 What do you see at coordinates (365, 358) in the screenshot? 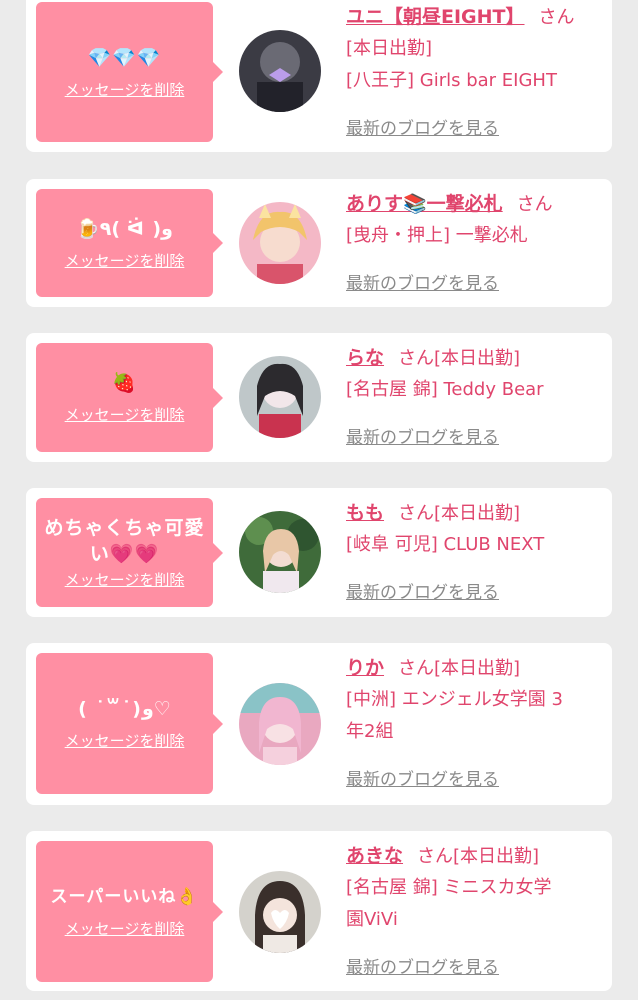
I see `cast-name-link: らな` at bounding box center [365, 358].